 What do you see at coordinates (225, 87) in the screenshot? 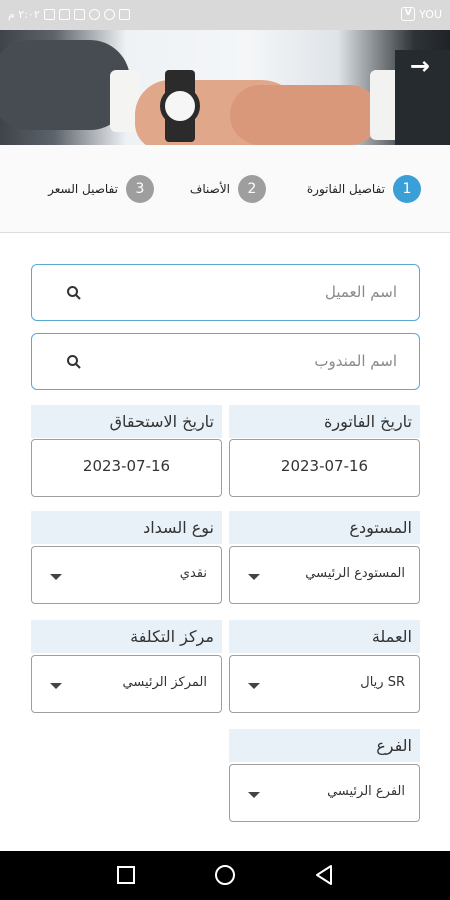
I see `hero-handshake-image: →` at bounding box center [225, 87].